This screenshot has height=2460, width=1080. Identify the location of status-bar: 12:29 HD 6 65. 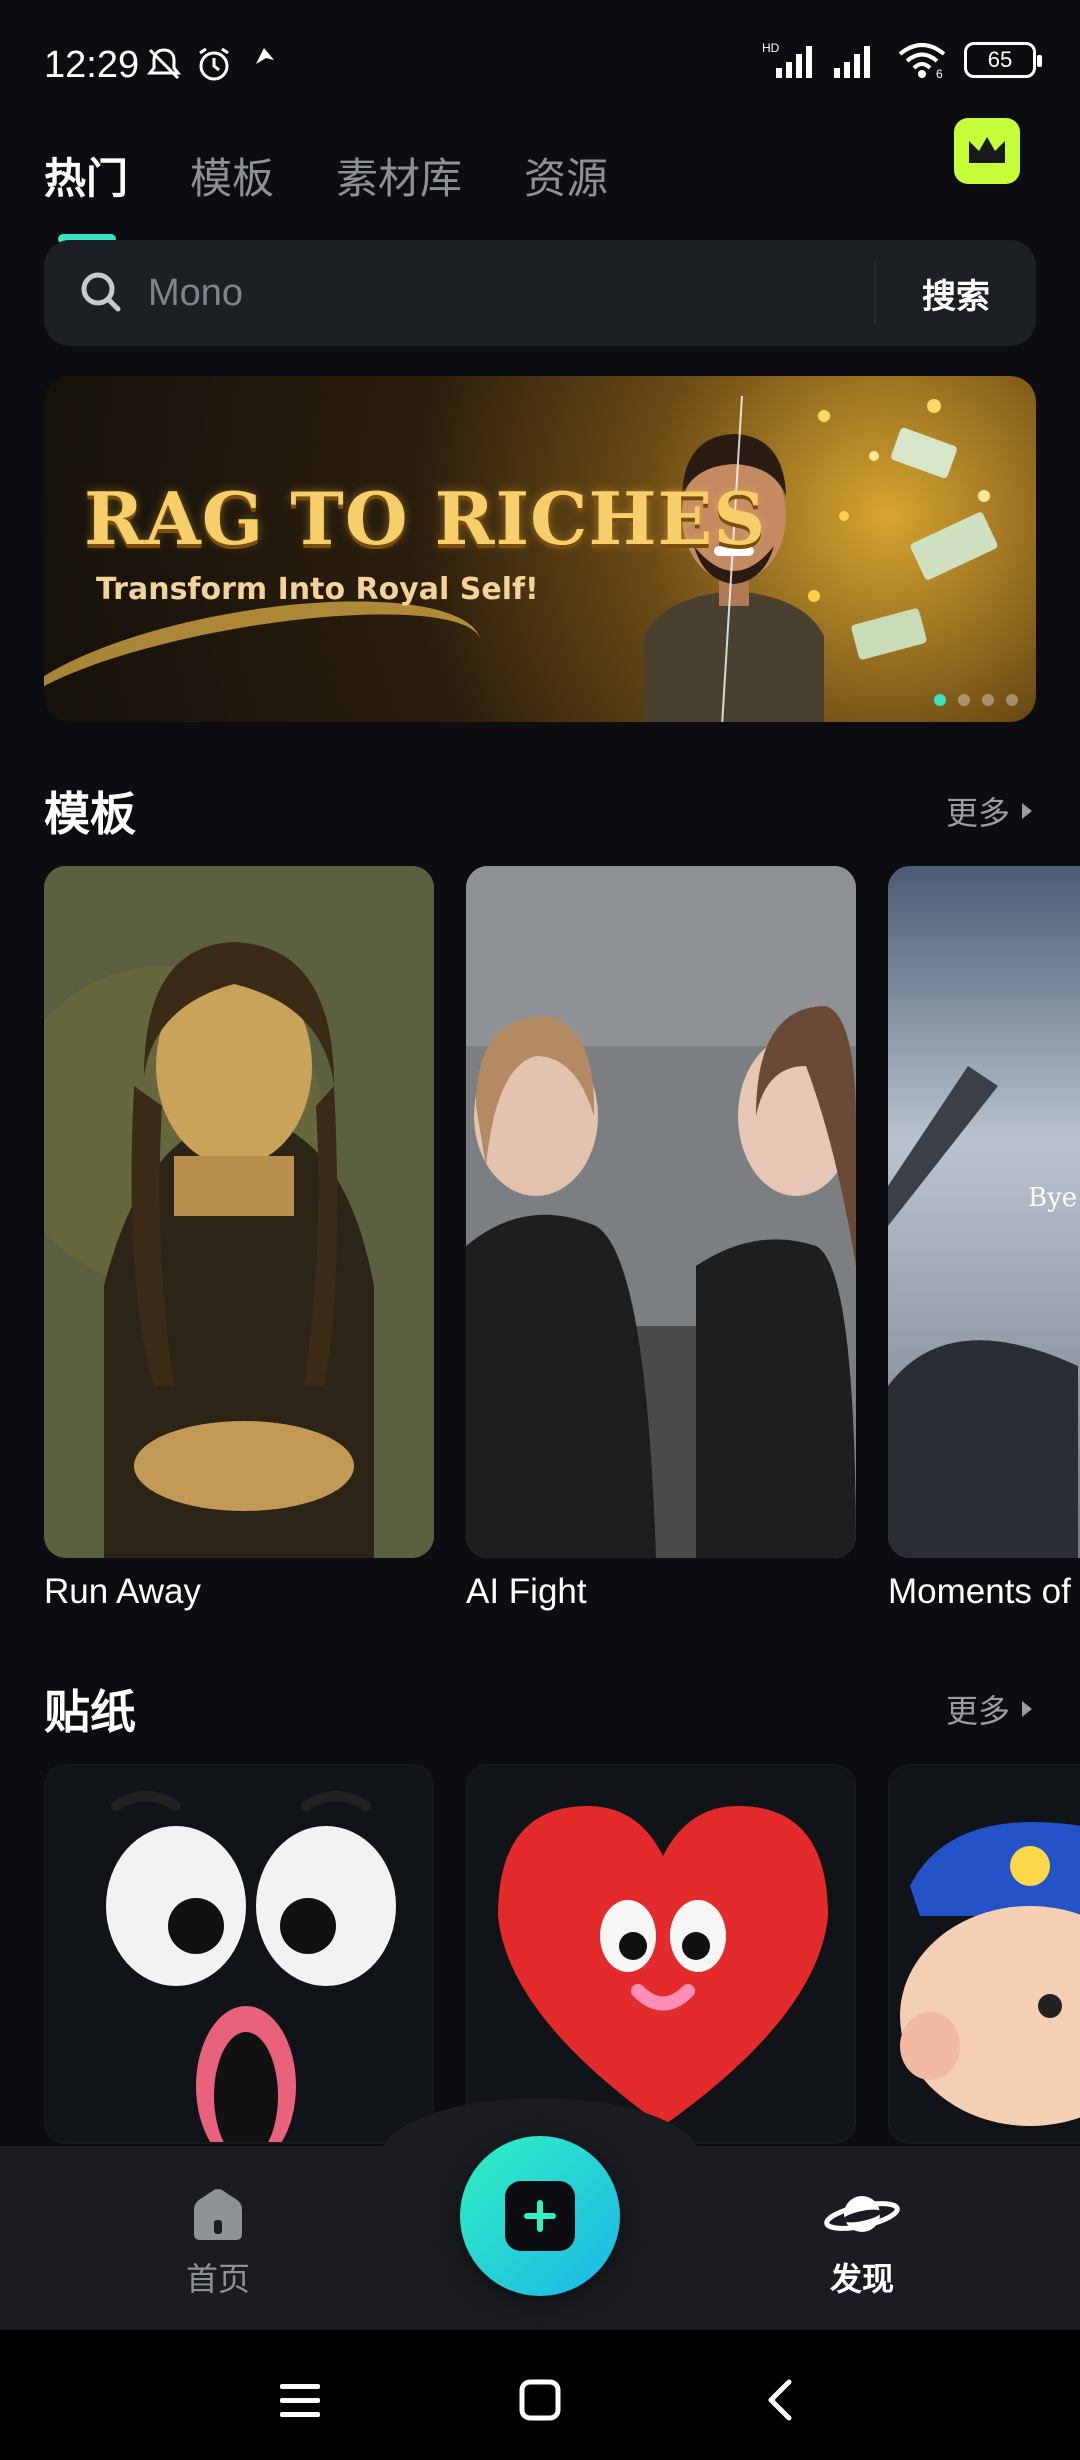
(540, 65).